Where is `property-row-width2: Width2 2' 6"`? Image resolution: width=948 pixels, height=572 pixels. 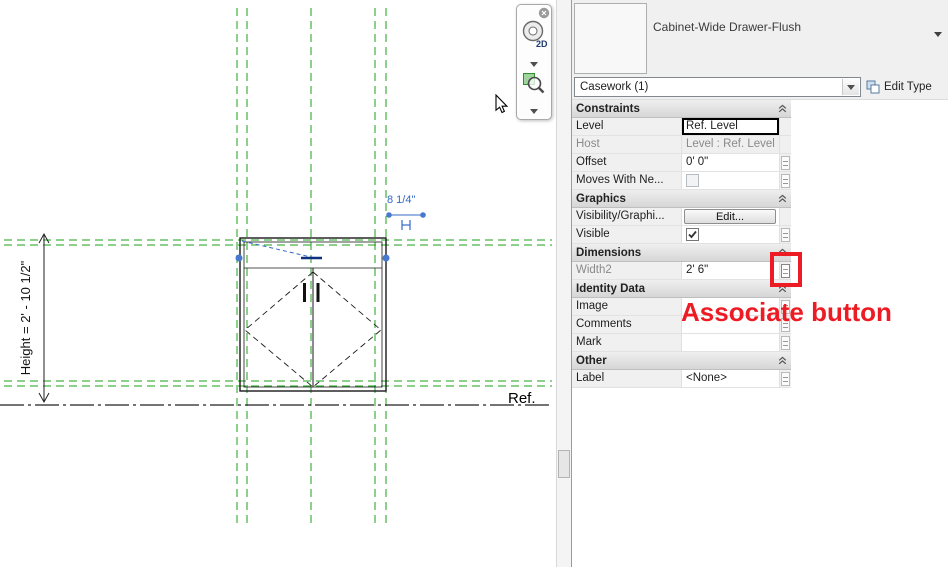 property-row-width2: Width2 2' 6" is located at coordinates (681, 271).